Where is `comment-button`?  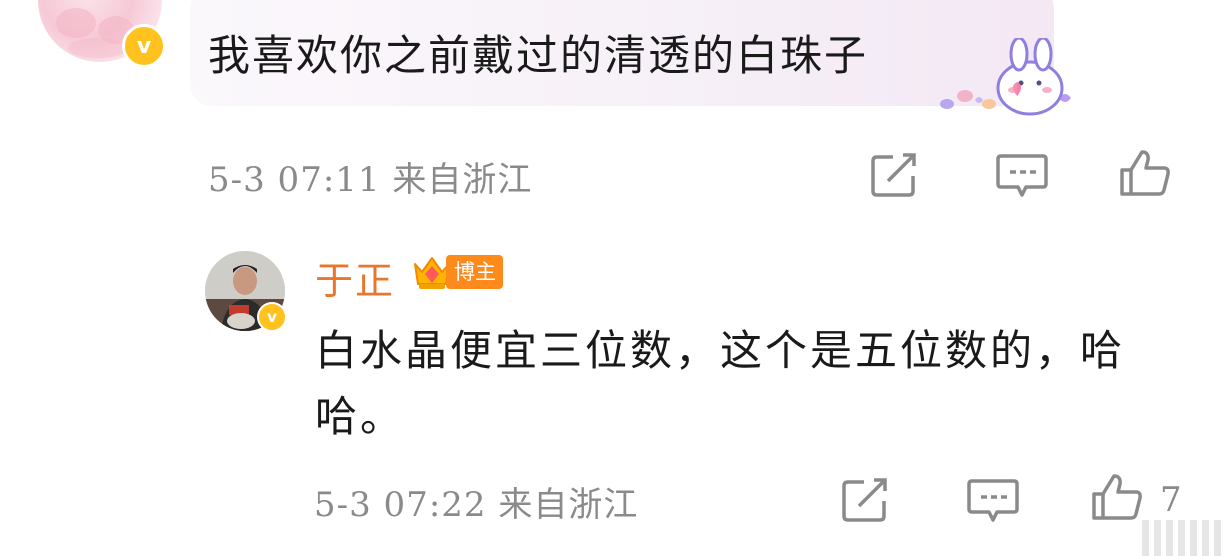 comment-button is located at coordinates (1022, 176).